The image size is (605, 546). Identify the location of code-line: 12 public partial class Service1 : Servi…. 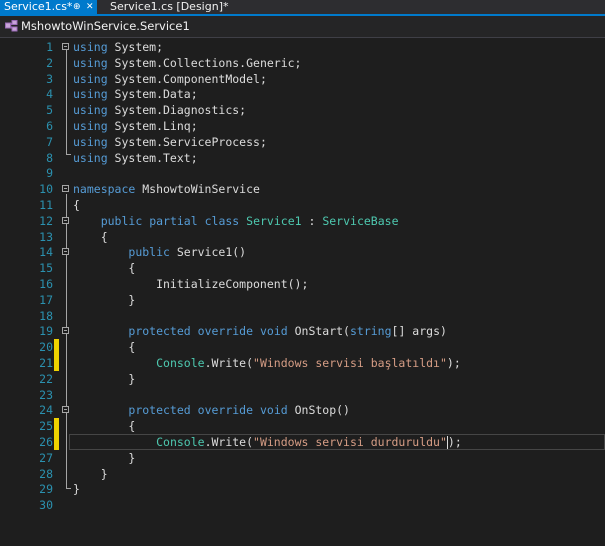
(302, 221).